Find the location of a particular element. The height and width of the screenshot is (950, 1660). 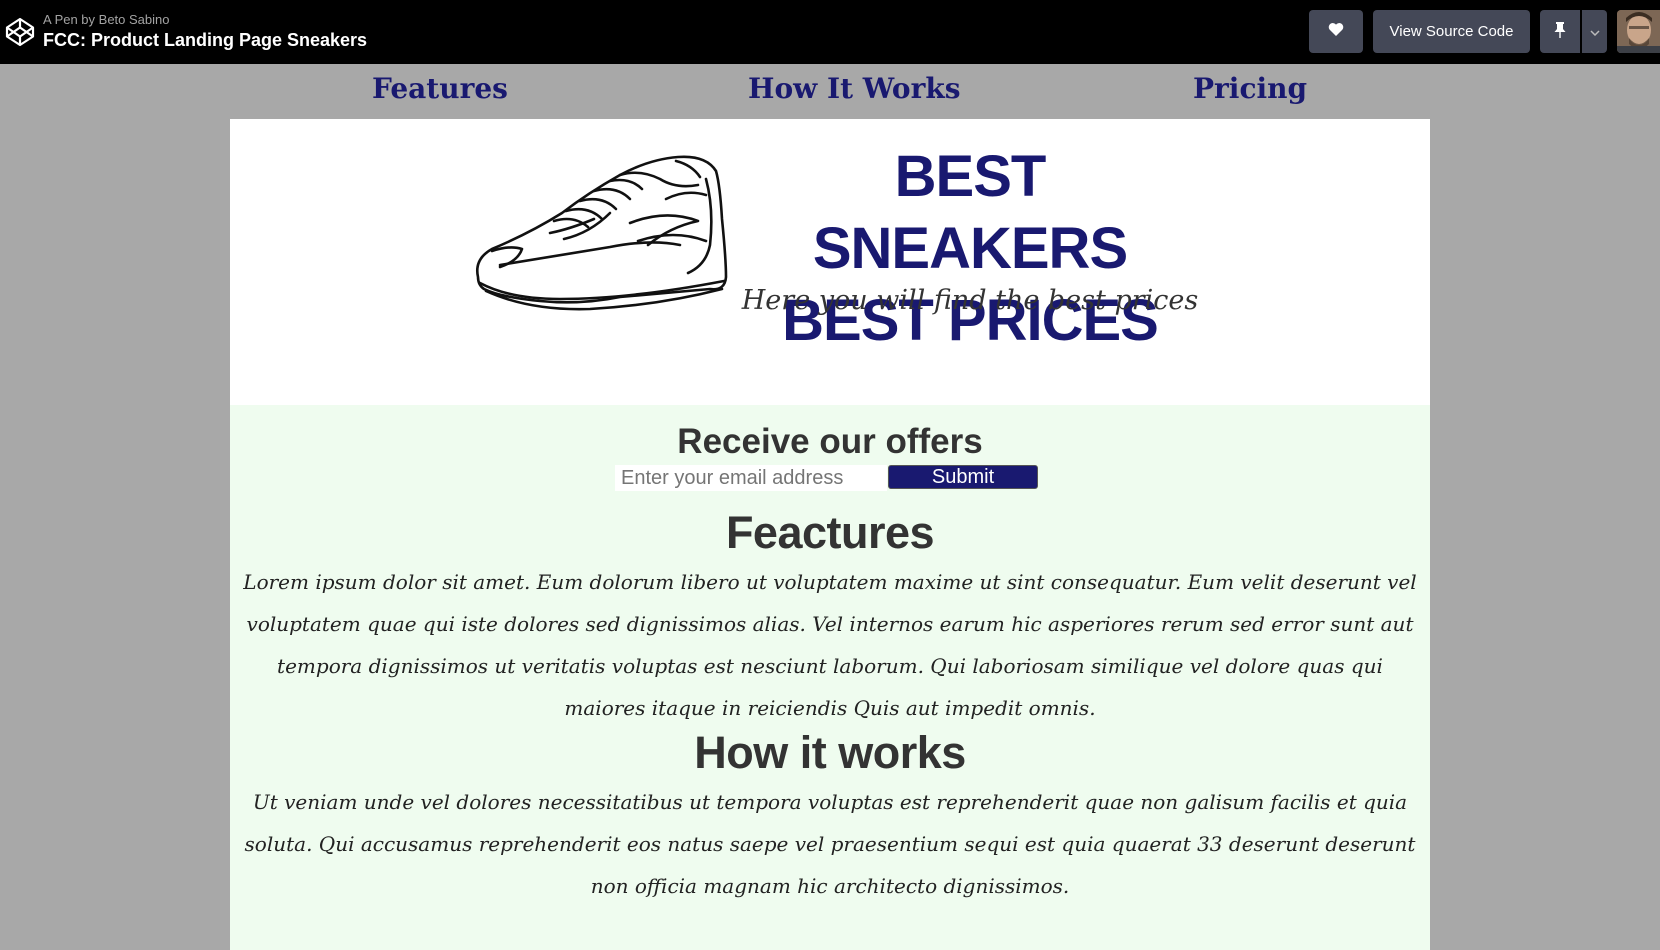

sneaker-image is located at coordinates (602, 234).